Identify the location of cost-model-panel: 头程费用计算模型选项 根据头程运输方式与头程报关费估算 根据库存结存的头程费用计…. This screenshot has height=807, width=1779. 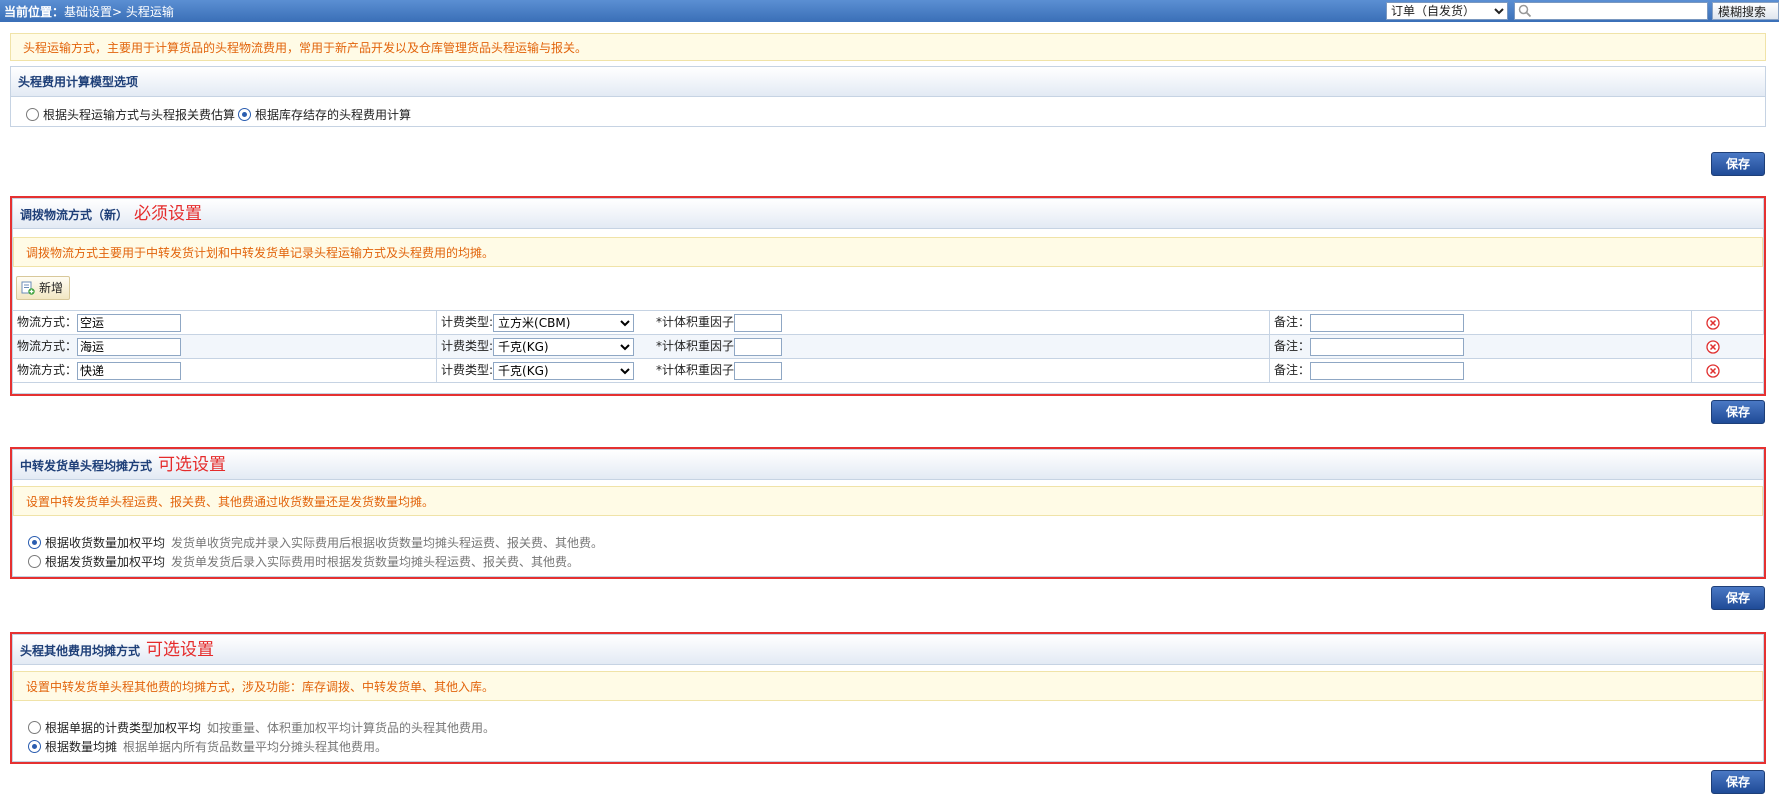
(888, 96).